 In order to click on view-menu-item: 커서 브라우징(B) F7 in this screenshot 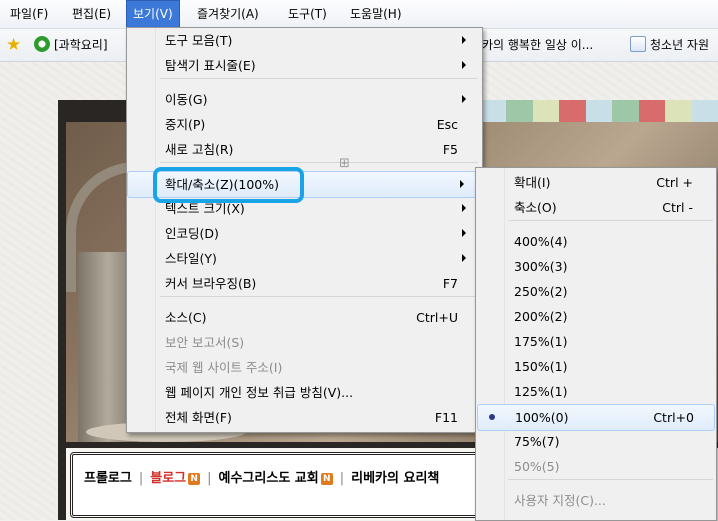, I will do `click(303, 283)`.